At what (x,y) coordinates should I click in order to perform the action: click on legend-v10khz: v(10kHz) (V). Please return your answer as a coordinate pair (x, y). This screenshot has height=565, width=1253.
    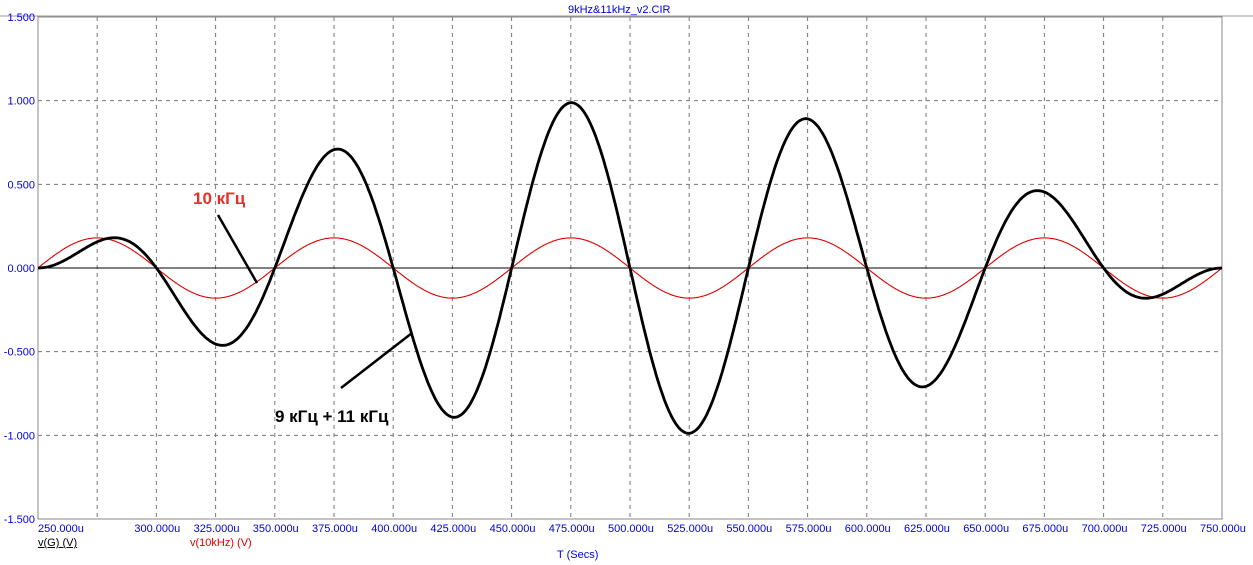
    Looking at the image, I should click on (221, 543).